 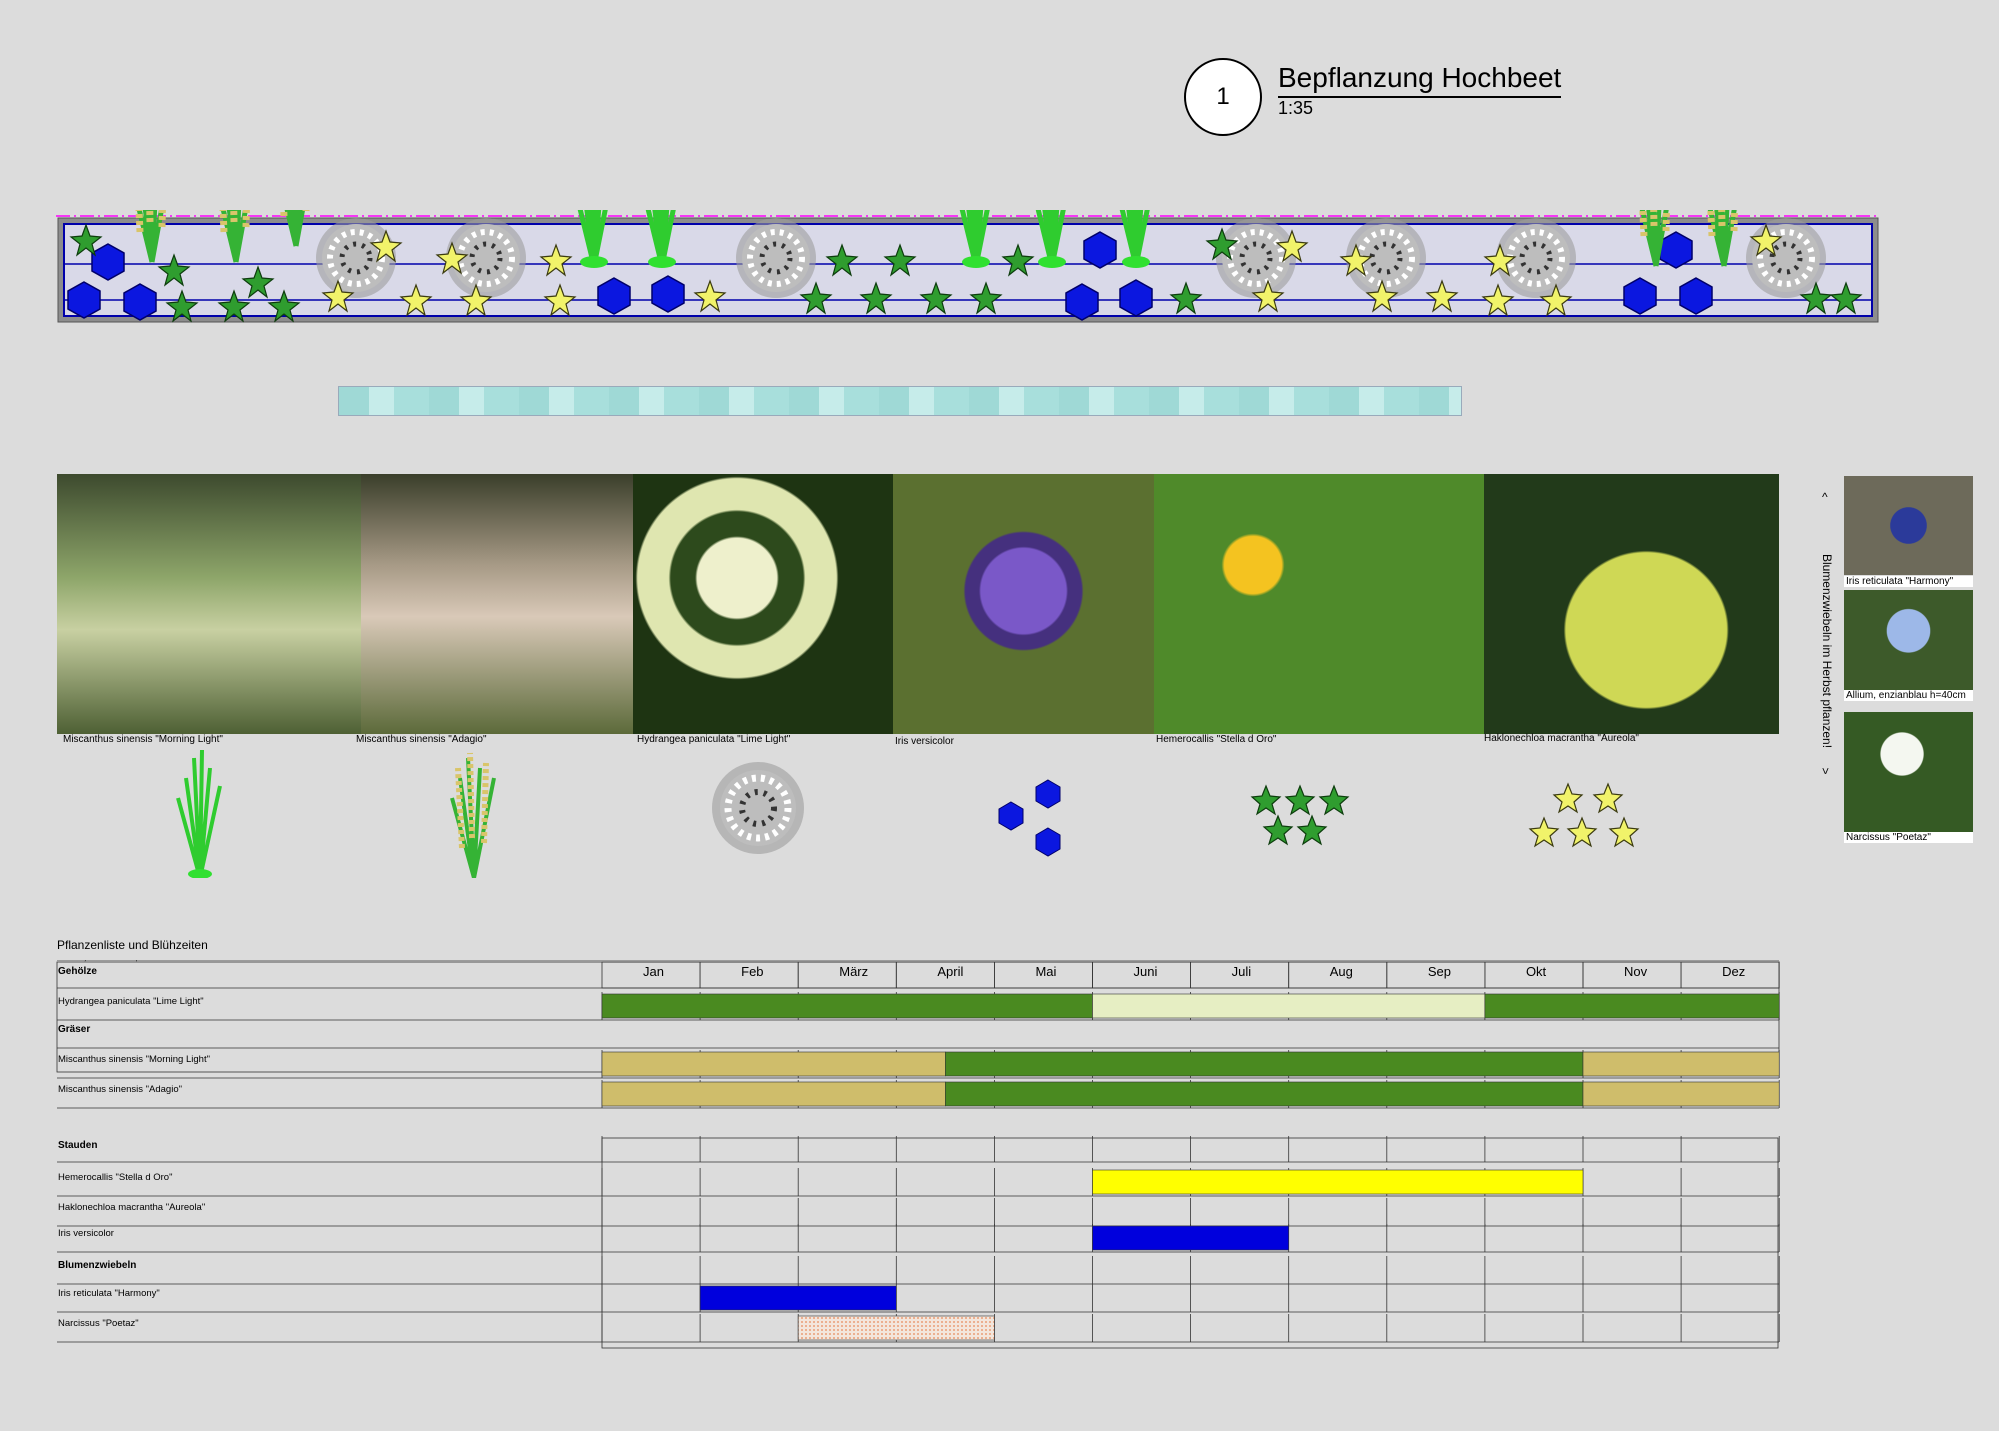 What do you see at coordinates (758, 808) in the screenshot?
I see `hydrangea-shrub-icon` at bounding box center [758, 808].